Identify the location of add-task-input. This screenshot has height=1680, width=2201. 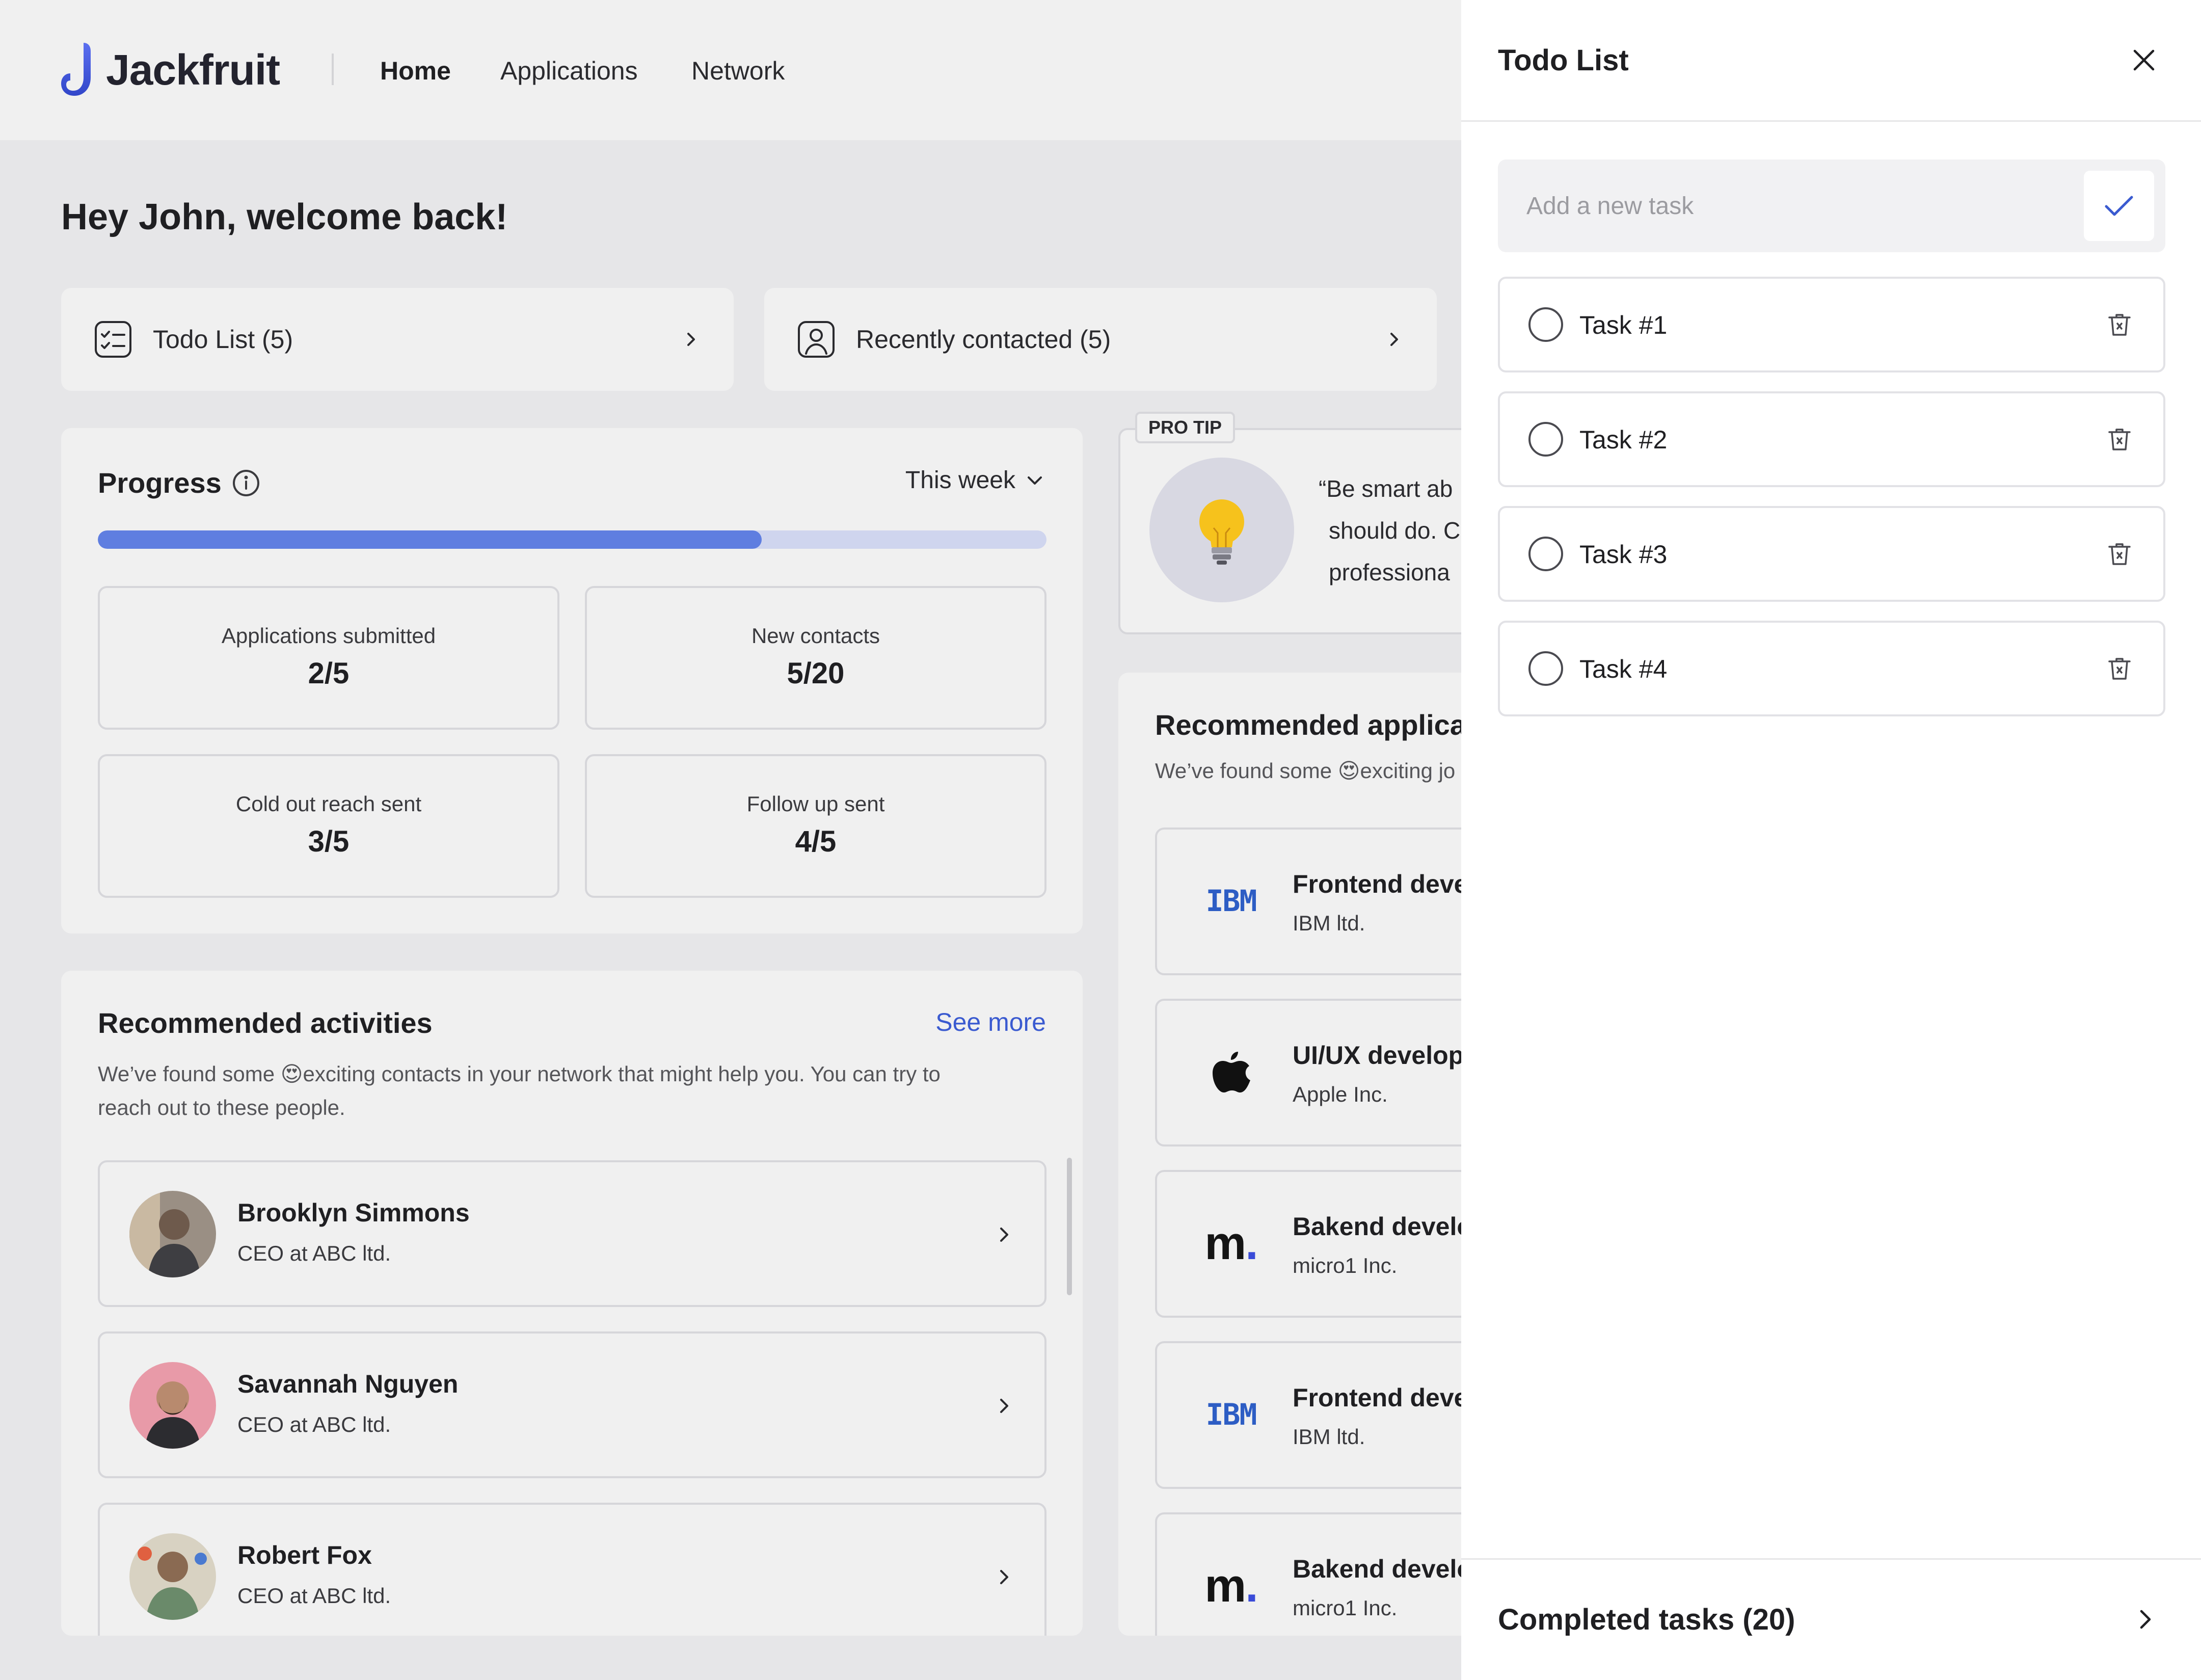
(1781, 206).